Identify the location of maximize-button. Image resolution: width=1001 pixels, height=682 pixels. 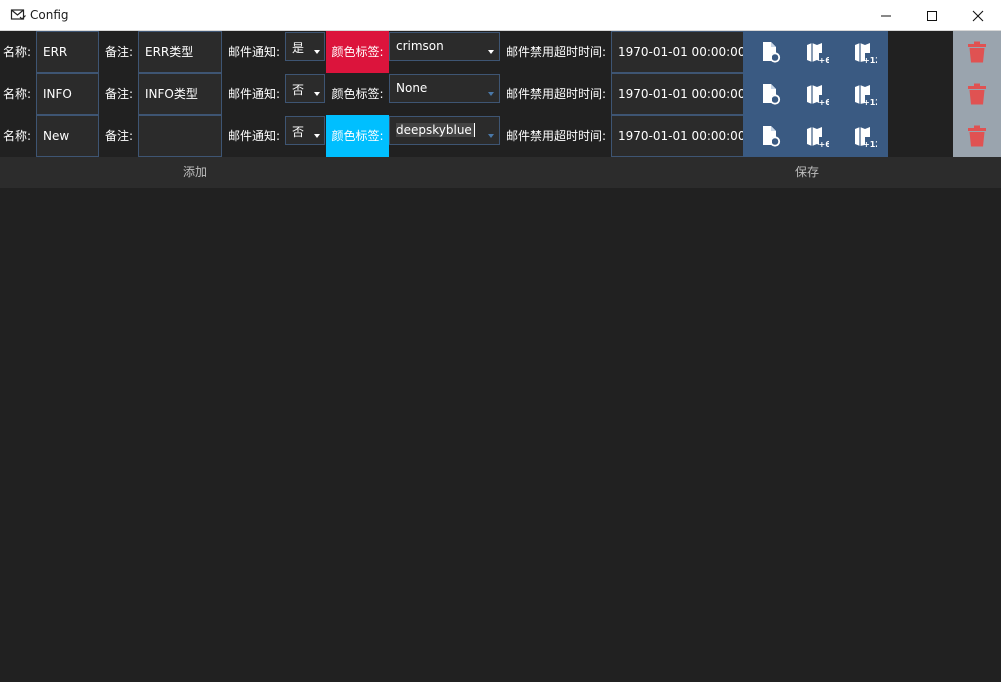
(932, 15).